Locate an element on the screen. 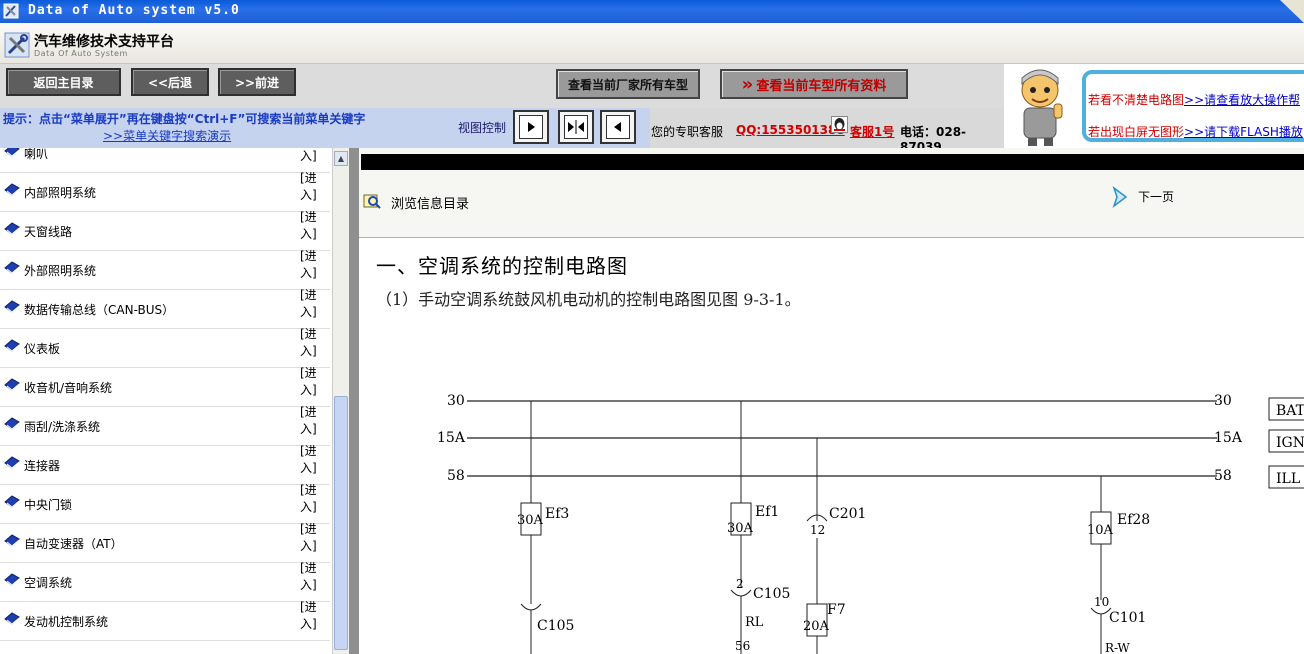 Image resolution: width=1304 pixels, height=654 pixels. sidebar-item-label: 收音机/音响系统 is located at coordinates (68, 388).